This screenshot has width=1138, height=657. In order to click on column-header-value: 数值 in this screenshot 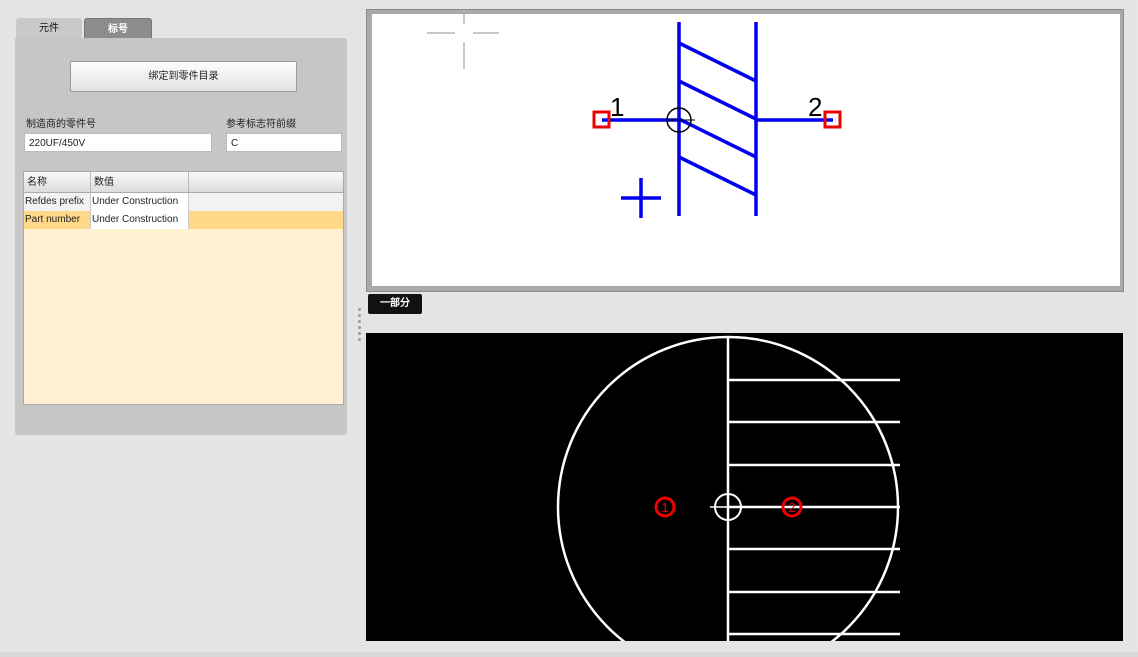, I will do `click(140, 182)`.